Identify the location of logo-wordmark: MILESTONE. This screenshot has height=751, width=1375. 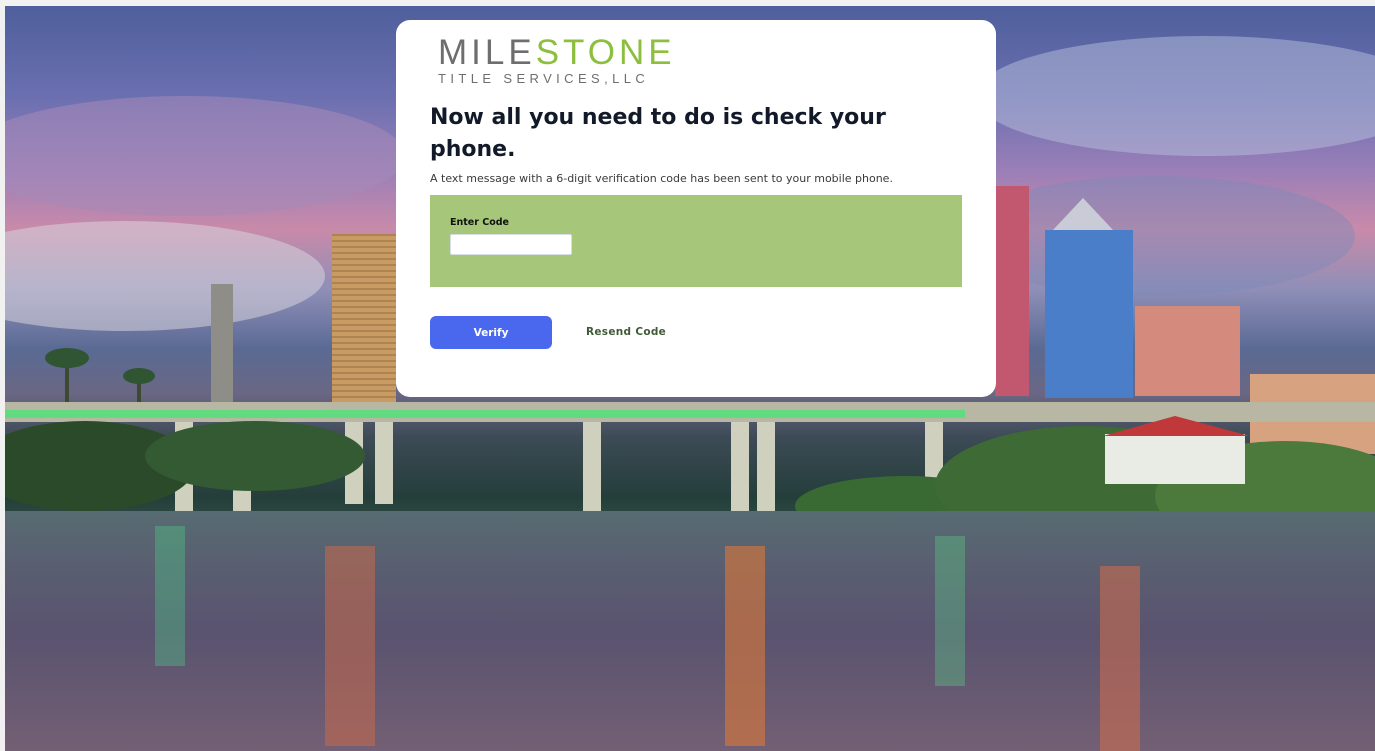
(555, 52).